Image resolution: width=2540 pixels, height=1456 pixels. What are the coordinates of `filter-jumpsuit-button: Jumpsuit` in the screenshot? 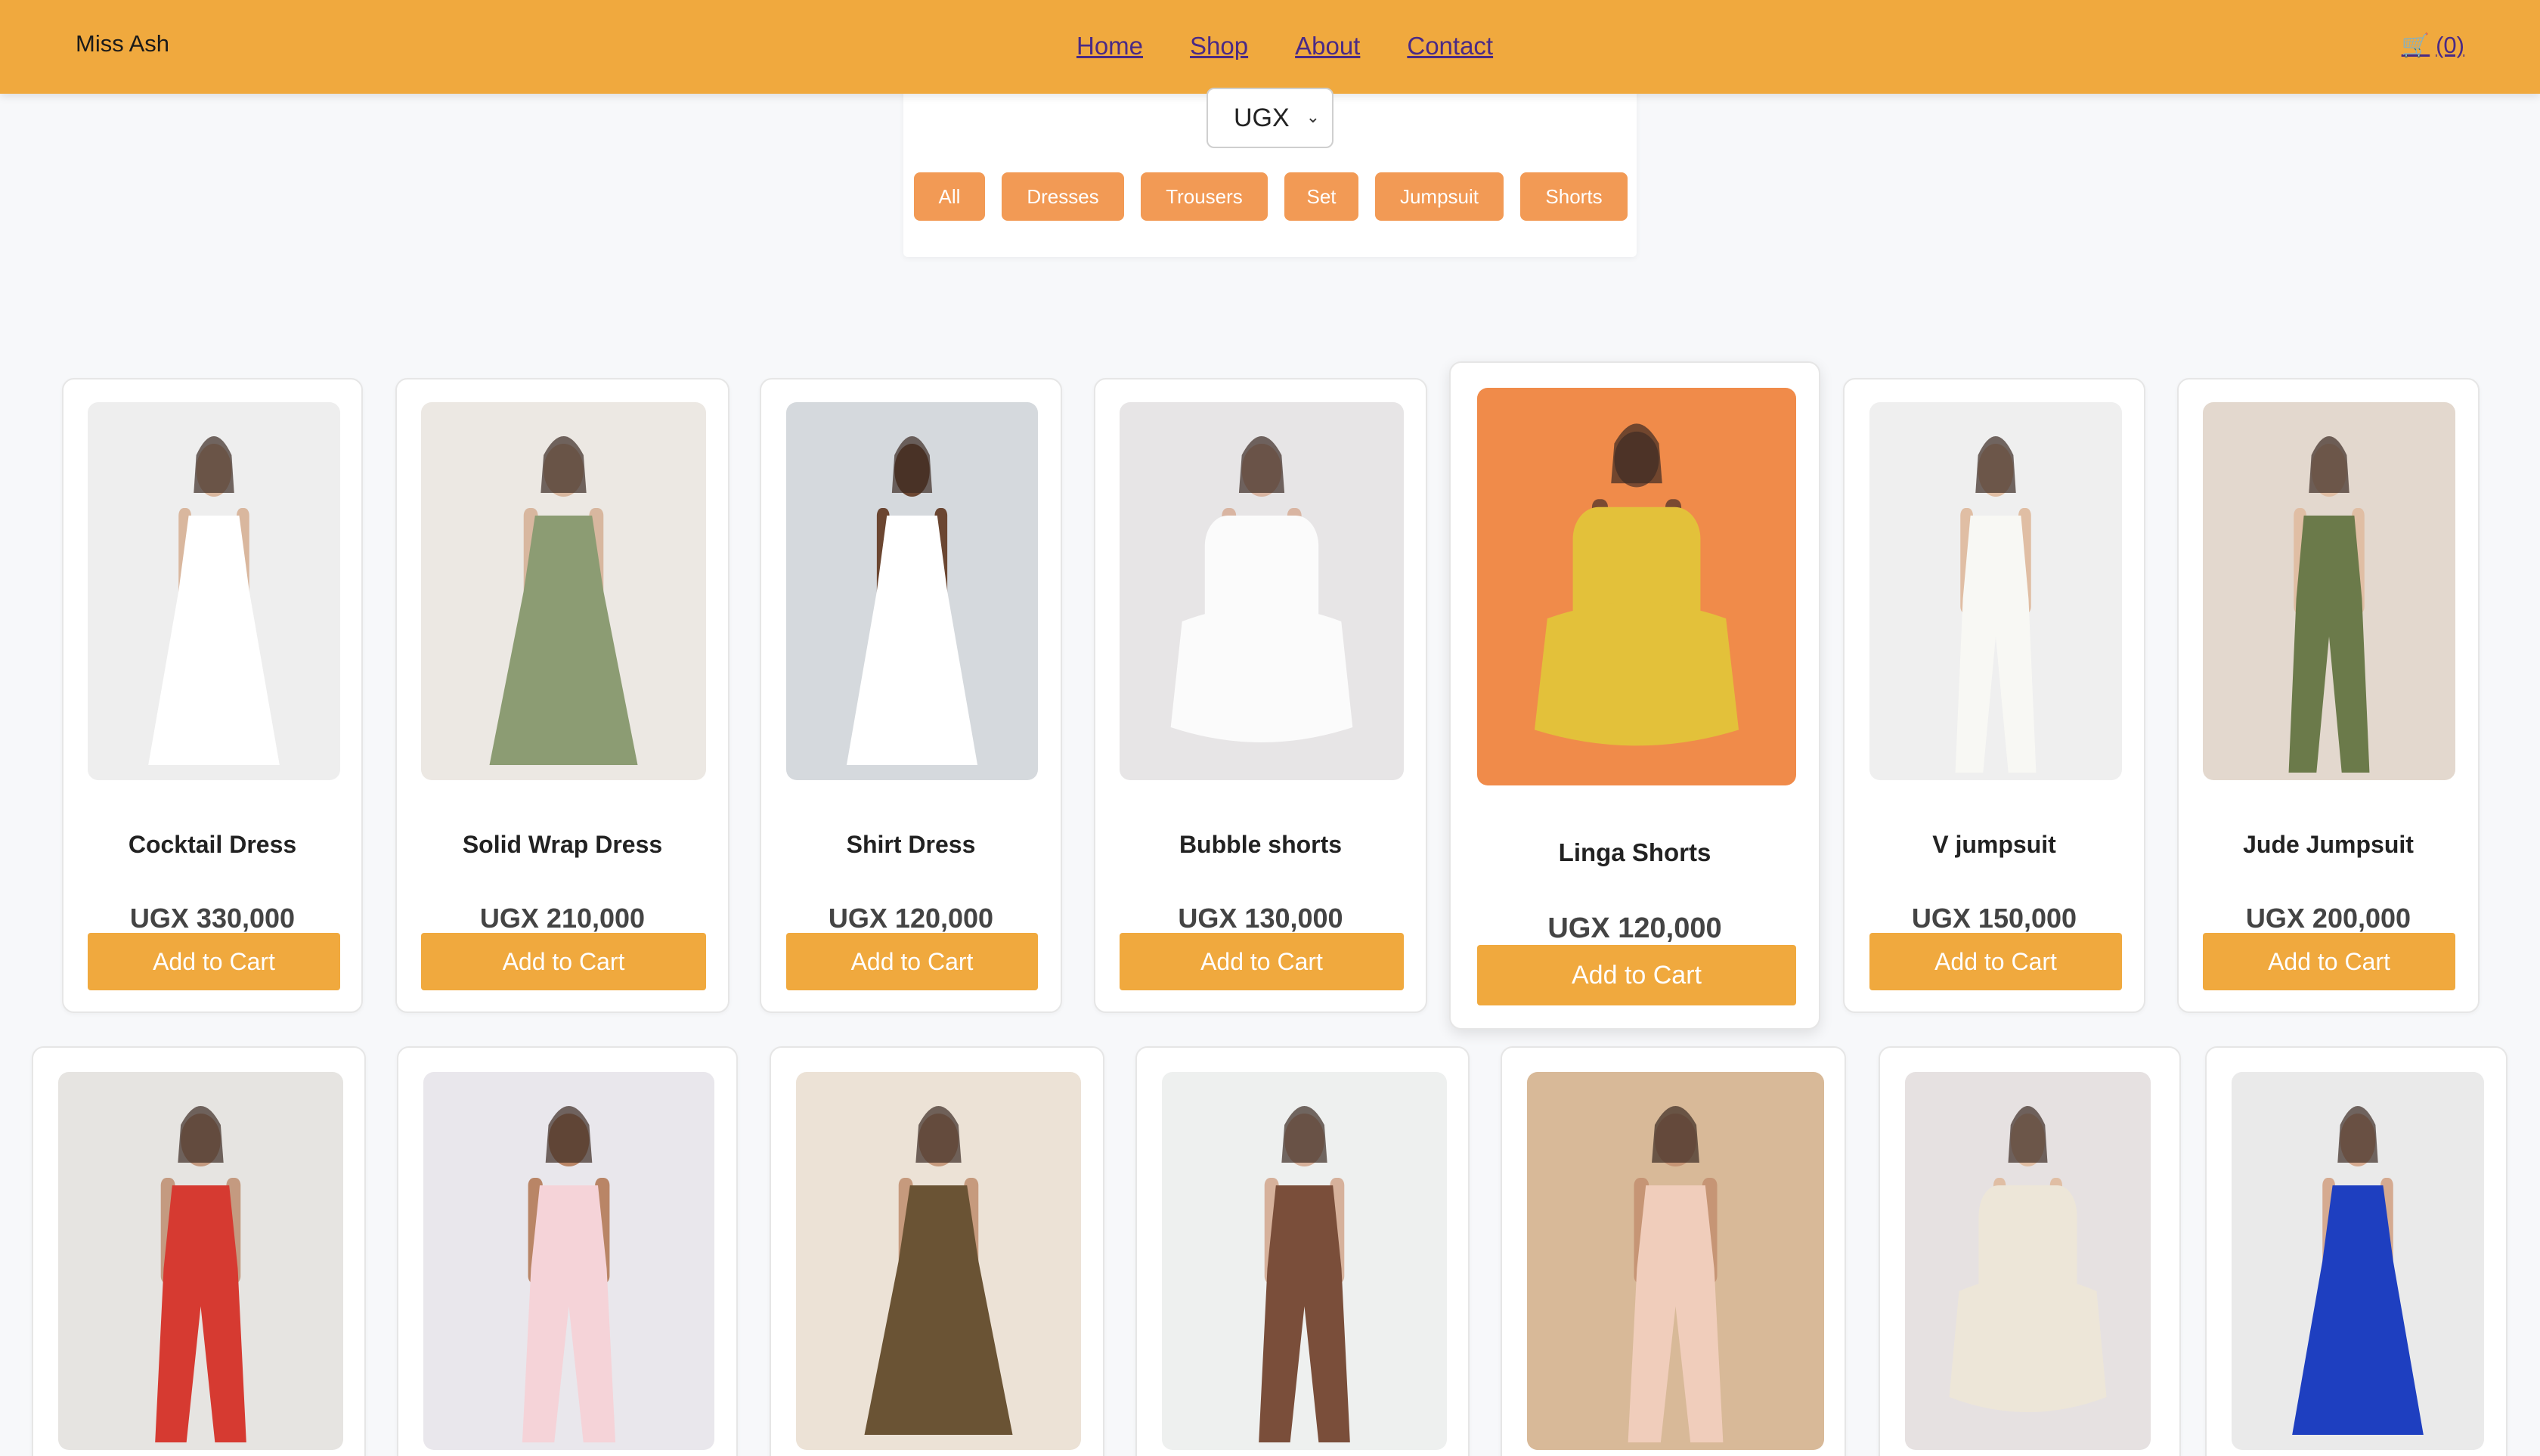 It's located at (1439, 196).